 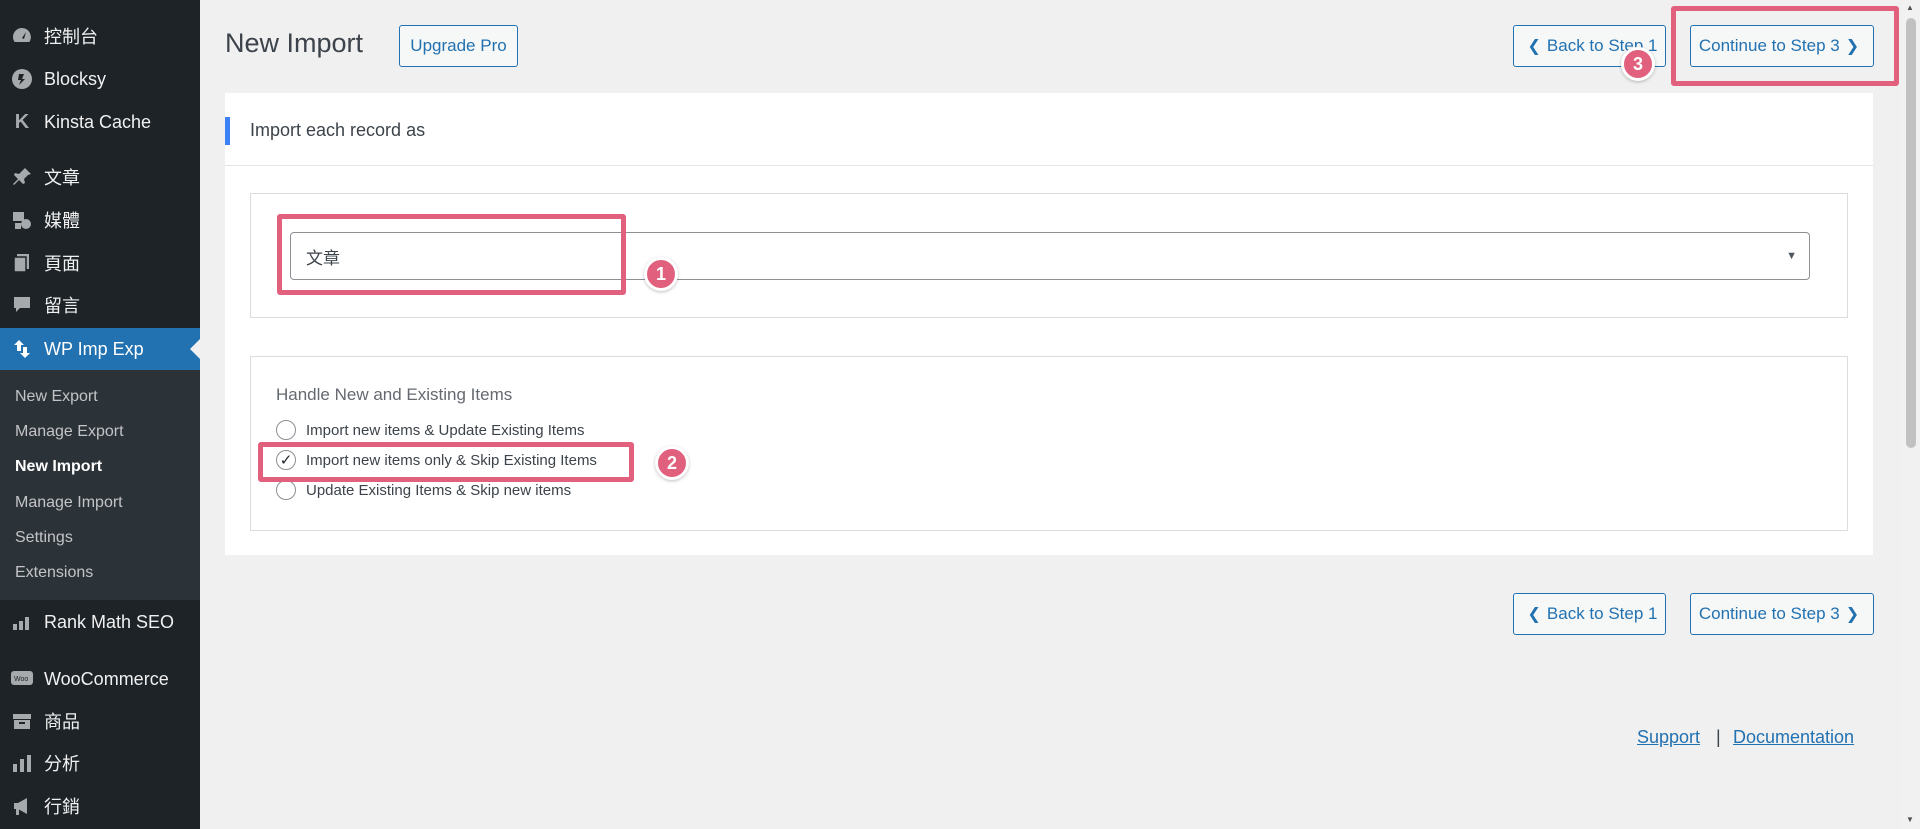 I want to click on pages-icon, so click(x=22, y=263).